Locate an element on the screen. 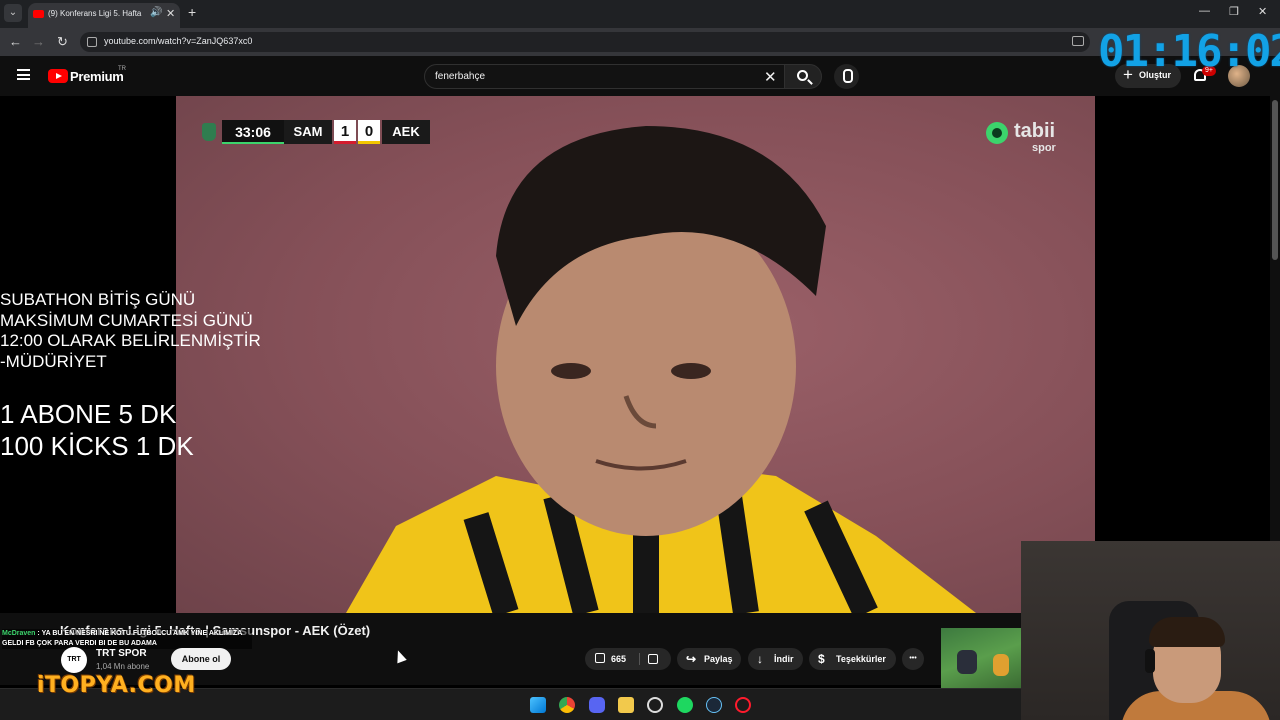  address-bar: youtube.com/watch?v=ZanJQ637xc0 is located at coordinates (585, 42).